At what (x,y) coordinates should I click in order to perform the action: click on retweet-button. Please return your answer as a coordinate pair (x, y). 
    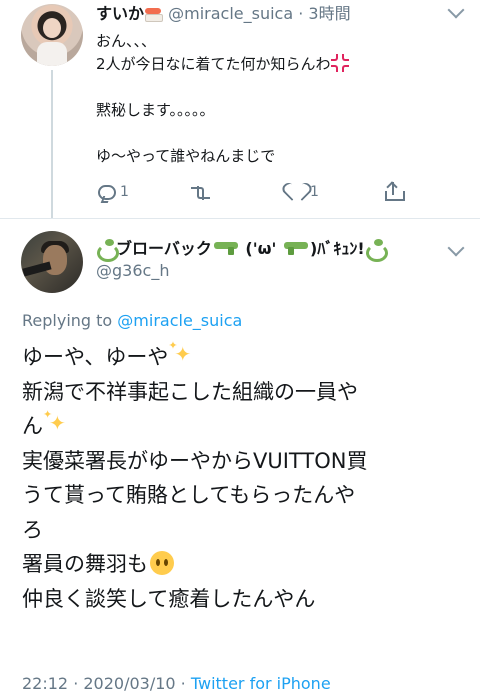
    Looking at the image, I should click on (202, 192).